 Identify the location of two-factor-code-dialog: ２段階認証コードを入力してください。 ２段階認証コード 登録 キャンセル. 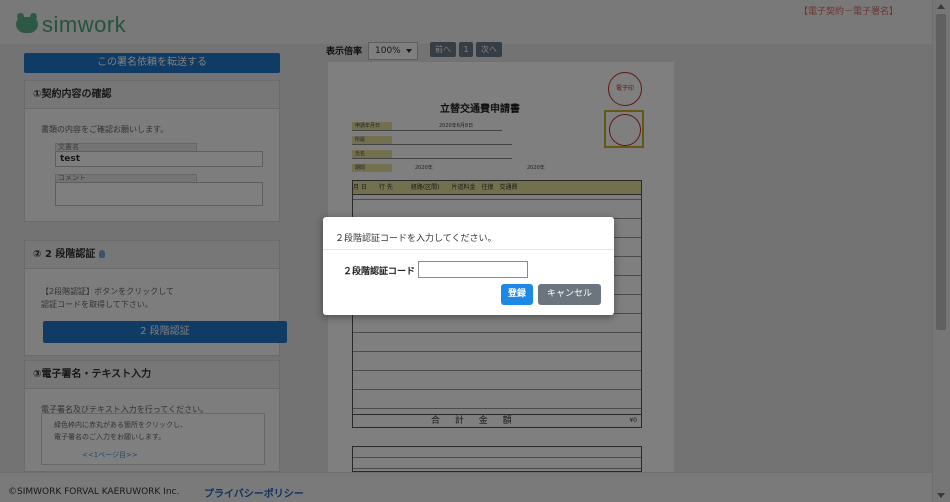
(468, 266).